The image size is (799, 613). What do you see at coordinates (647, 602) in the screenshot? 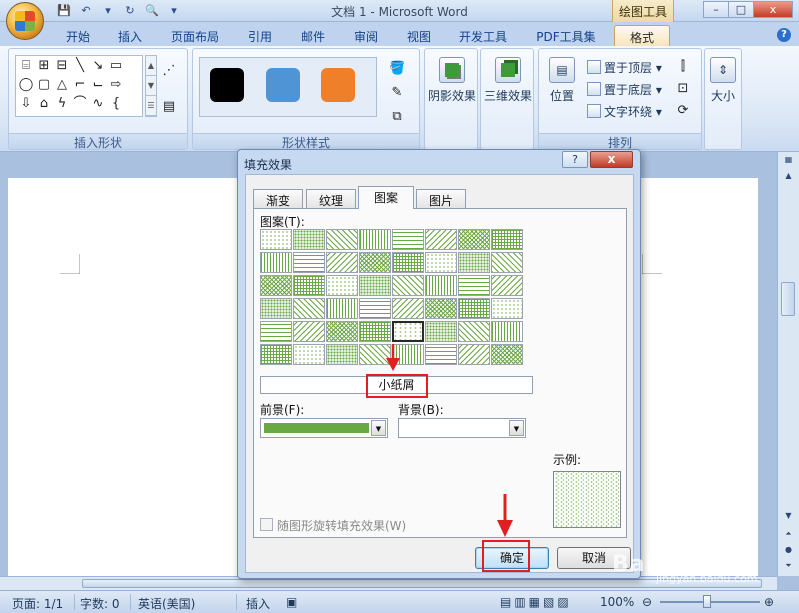
I see `zoom-out-icon: ⊖` at bounding box center [647, 602].